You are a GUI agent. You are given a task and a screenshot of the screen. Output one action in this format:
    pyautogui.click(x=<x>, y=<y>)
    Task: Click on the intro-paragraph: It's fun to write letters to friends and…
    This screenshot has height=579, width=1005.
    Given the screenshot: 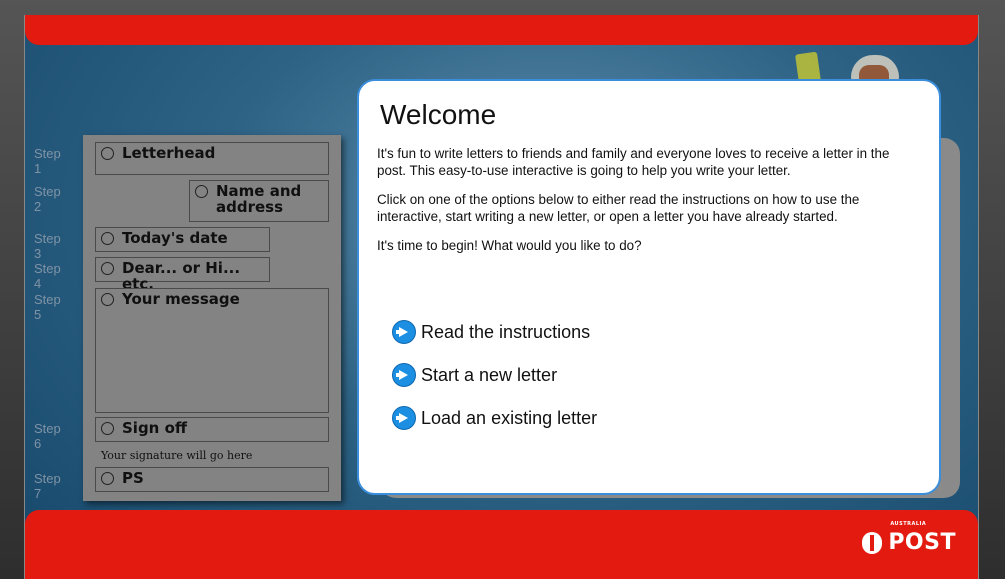 What is the action you would take?
    pyautogui.click(x=633, y=162)
    